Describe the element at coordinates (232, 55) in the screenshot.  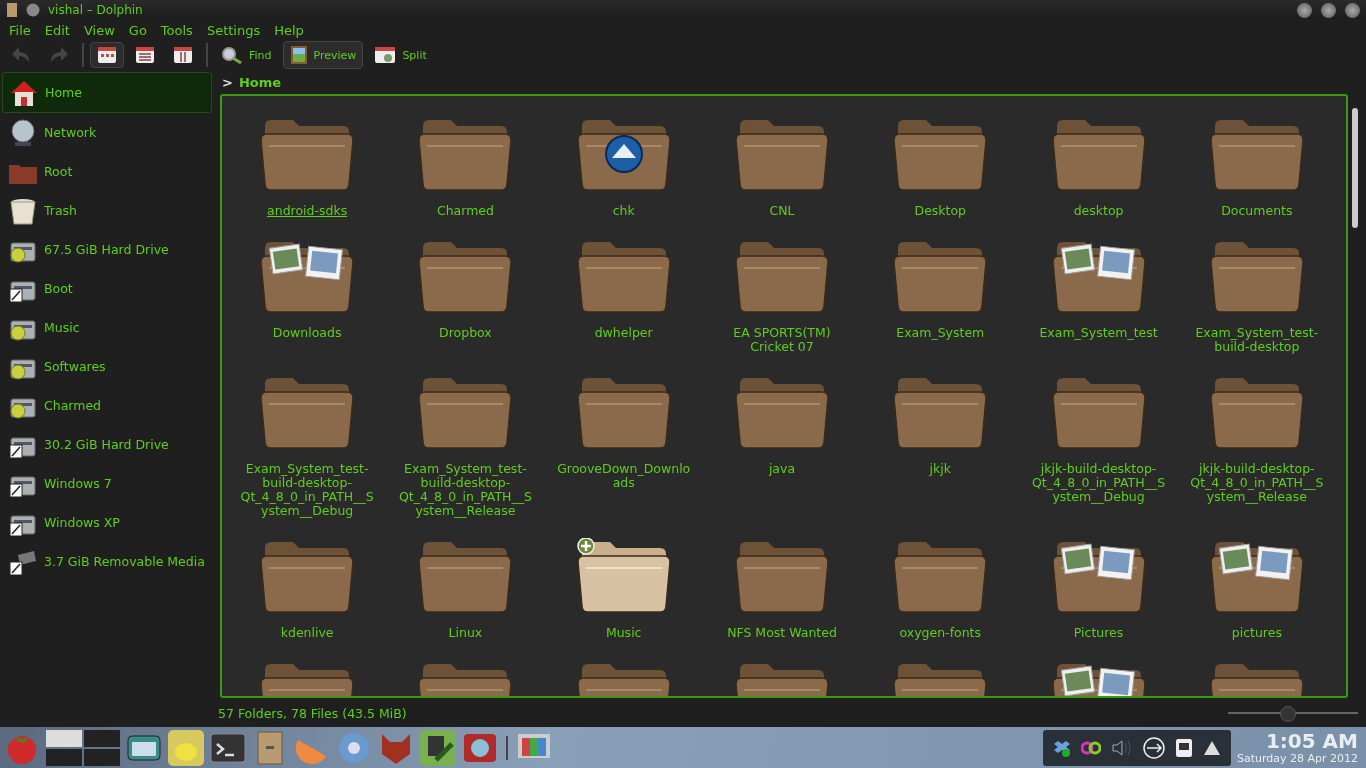
I see `search-icon` at that location.